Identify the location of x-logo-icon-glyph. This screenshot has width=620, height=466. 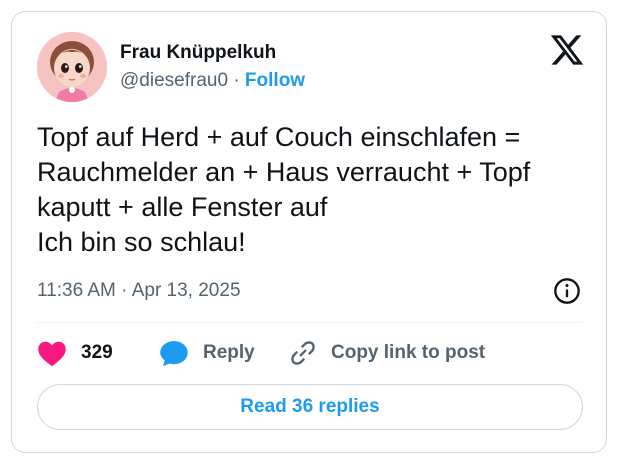
(567, 50).